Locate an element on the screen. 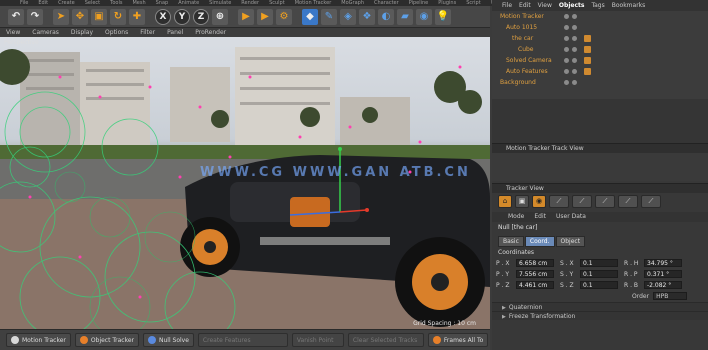  array-icon: ❖ is located at coordinates (367, 16).